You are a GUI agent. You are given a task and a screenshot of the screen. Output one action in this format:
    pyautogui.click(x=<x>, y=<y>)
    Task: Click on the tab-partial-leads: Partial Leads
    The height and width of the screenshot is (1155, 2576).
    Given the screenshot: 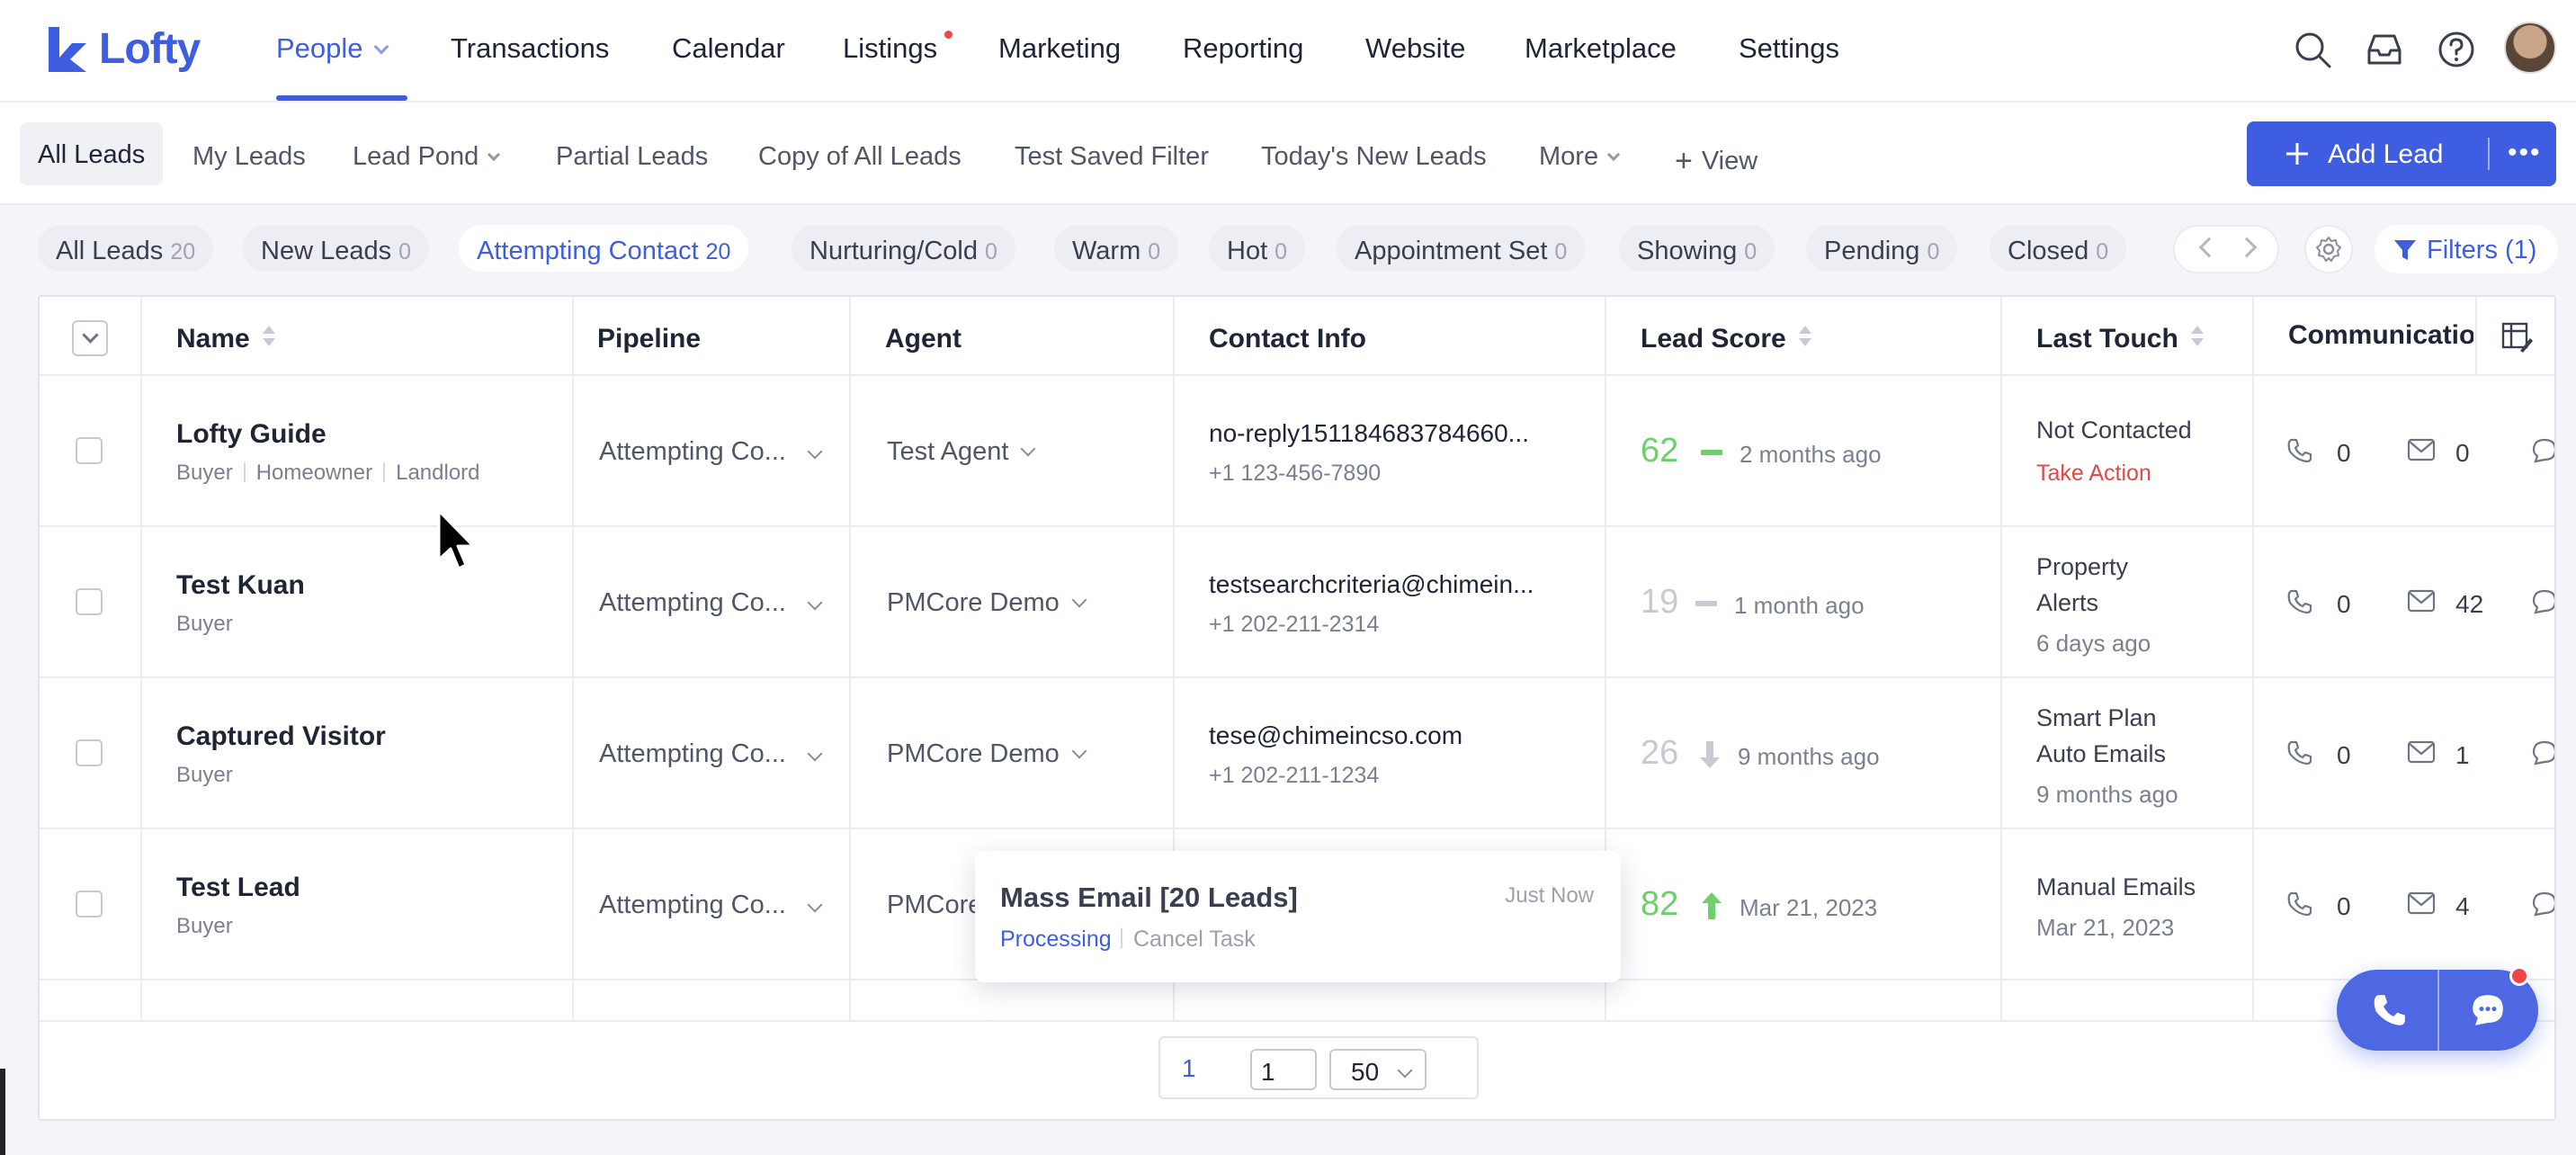 What is the action you would take?
    pyautogui.click(x=632, y=157)
    